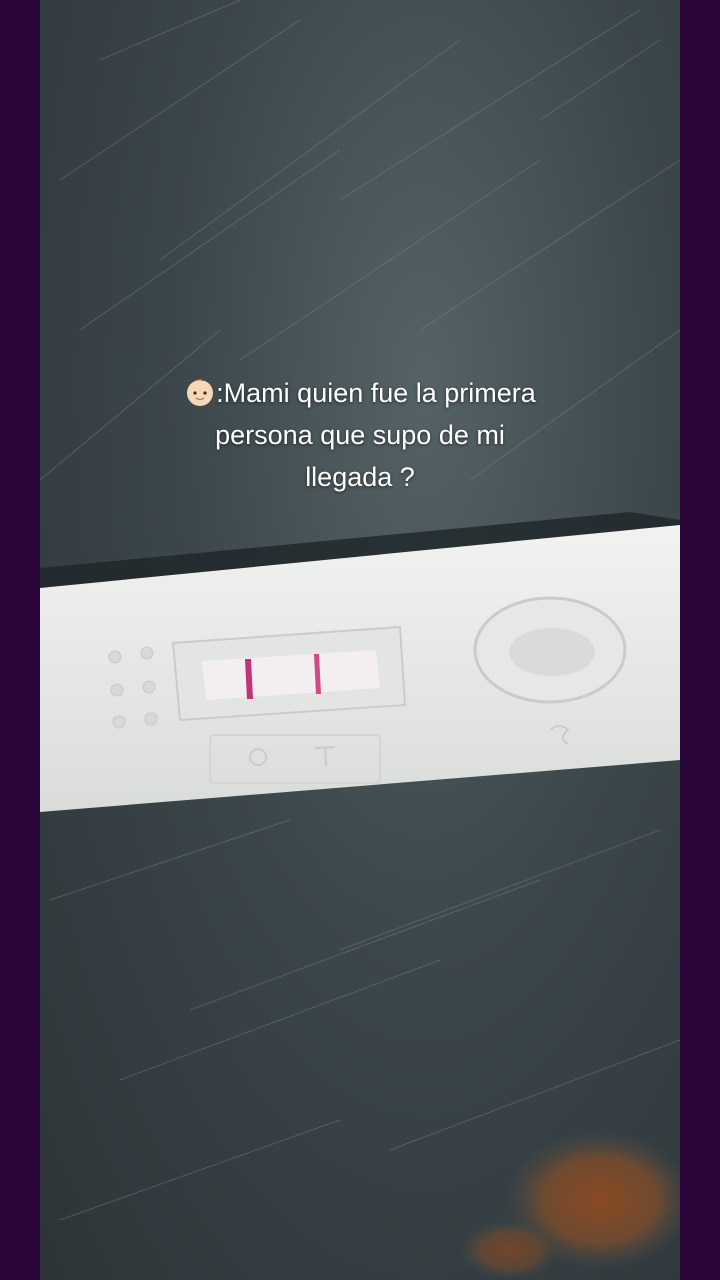 This screenshot has height=1280, width=720. What do you see at coordinates (376, 393) in the screenshot?
I see `caption-text-1: :Mami quien fue la primera` at bounding box center [376, 393].